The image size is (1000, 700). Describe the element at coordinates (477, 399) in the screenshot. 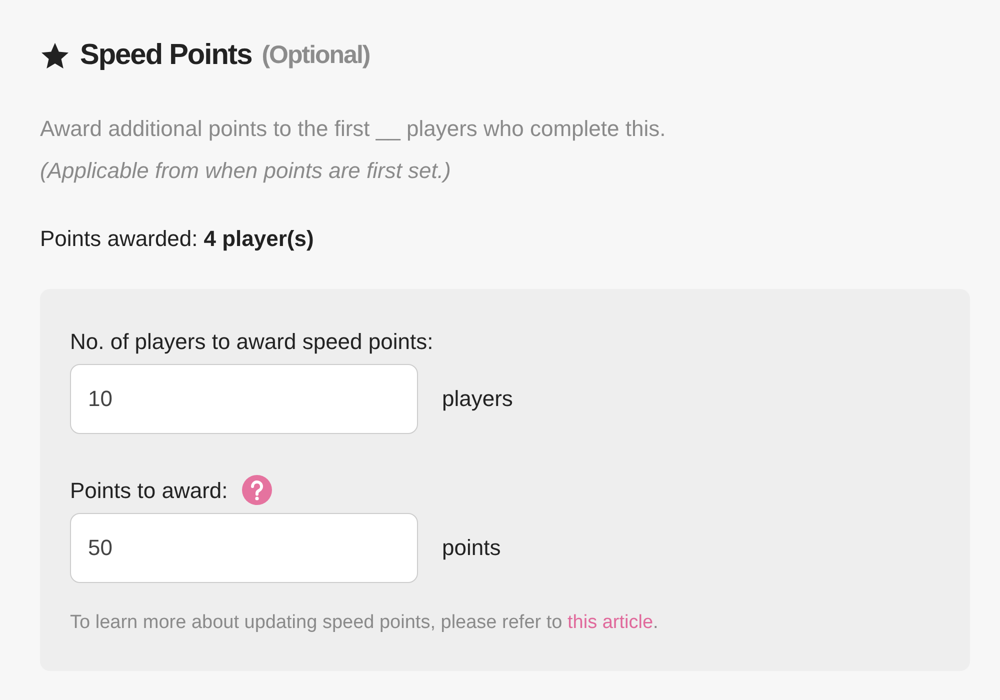

I see `unit-label: players` at that location.